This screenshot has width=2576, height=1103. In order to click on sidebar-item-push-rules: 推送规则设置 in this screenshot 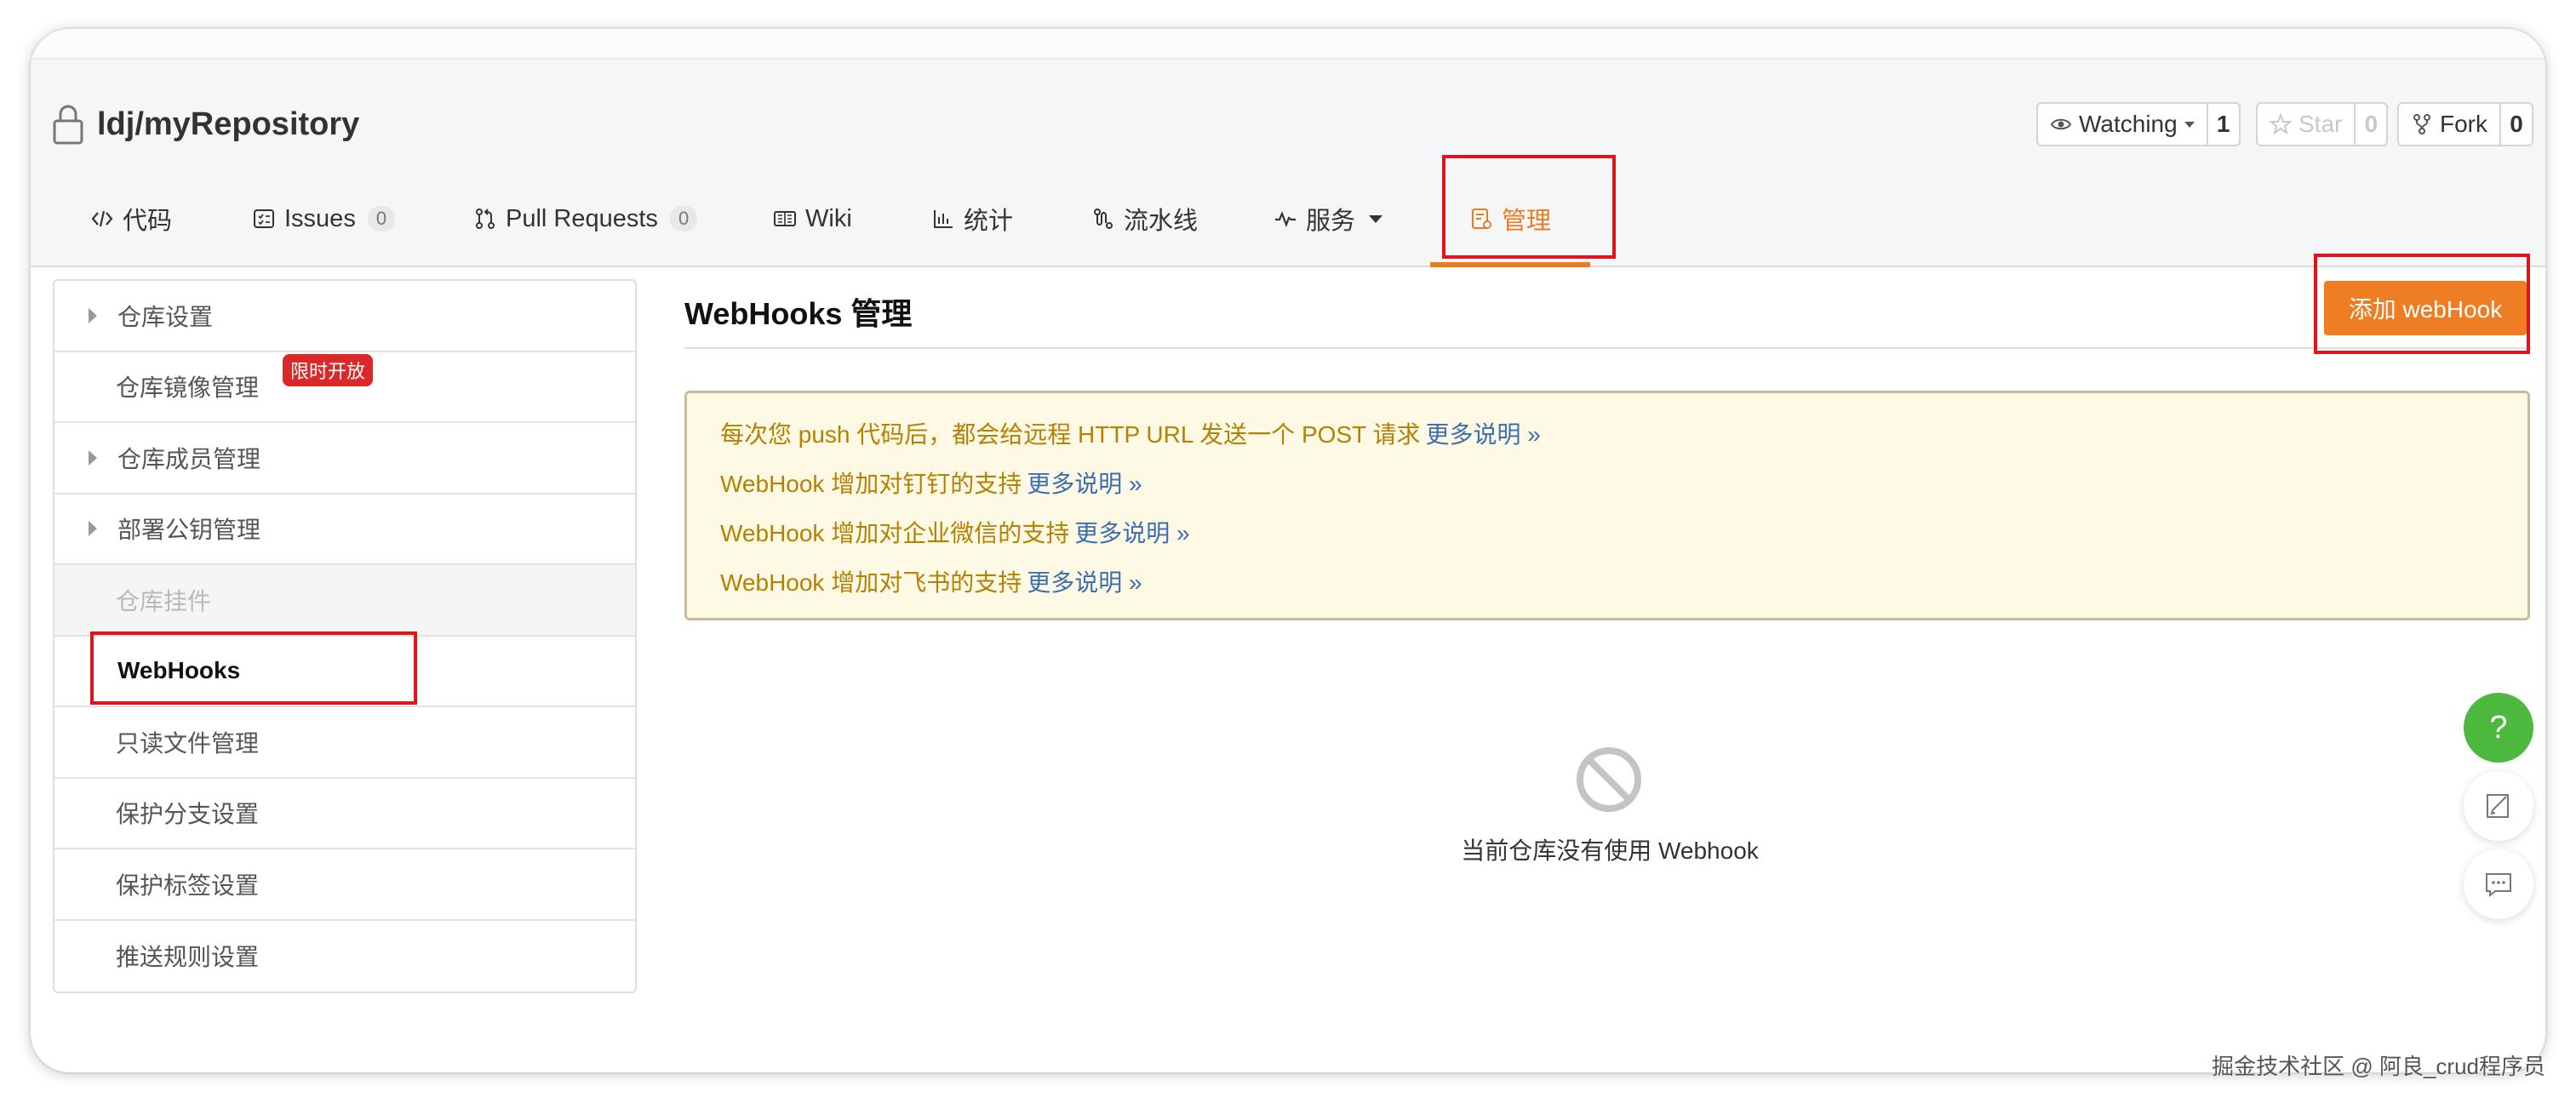, I will do `click(344, 956)`.